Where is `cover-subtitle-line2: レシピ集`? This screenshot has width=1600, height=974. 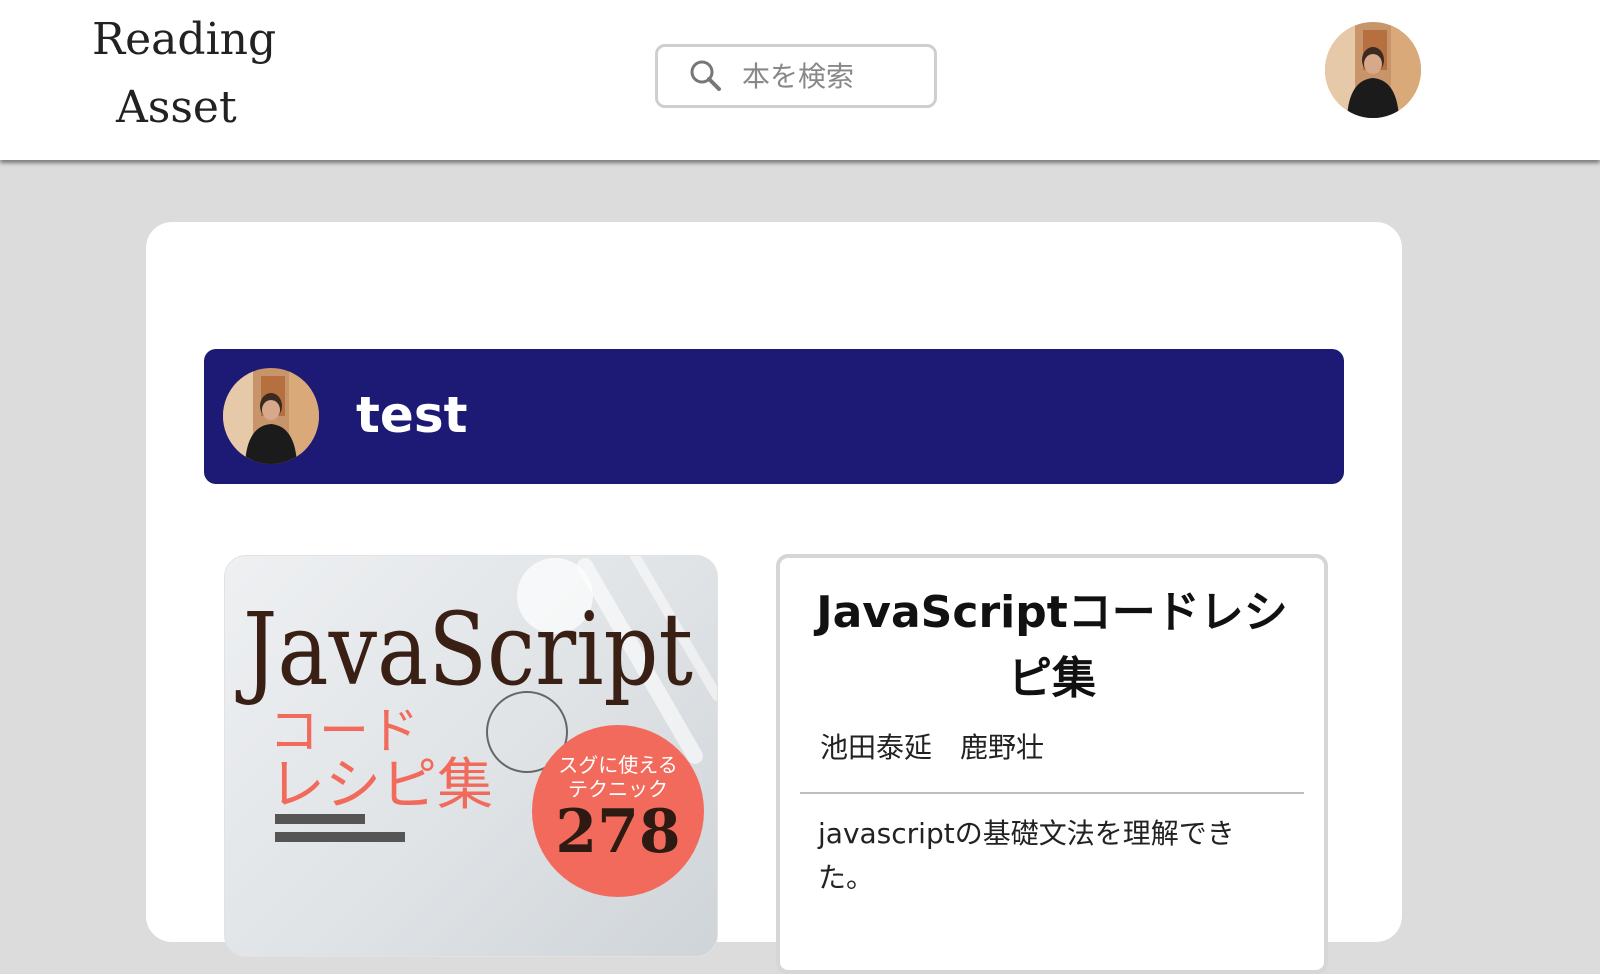 cover-subtitle-line2: レシピ集 is located at coordinates (381, 785).